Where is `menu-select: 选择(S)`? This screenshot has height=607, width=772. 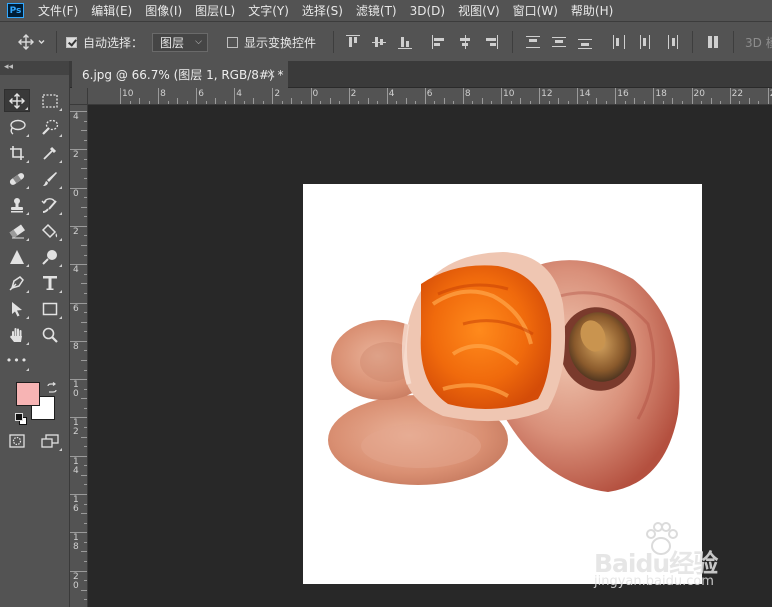 menu-select: 选择(S) is located at coordinates (322, 10).